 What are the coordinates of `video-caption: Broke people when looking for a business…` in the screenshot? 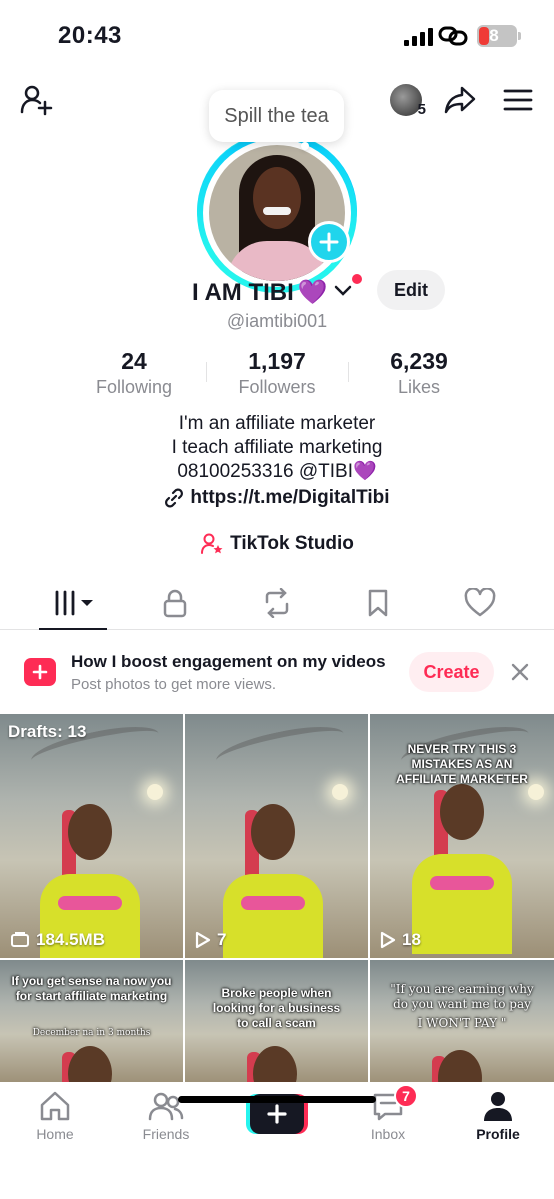 It's located at (276, 1008).